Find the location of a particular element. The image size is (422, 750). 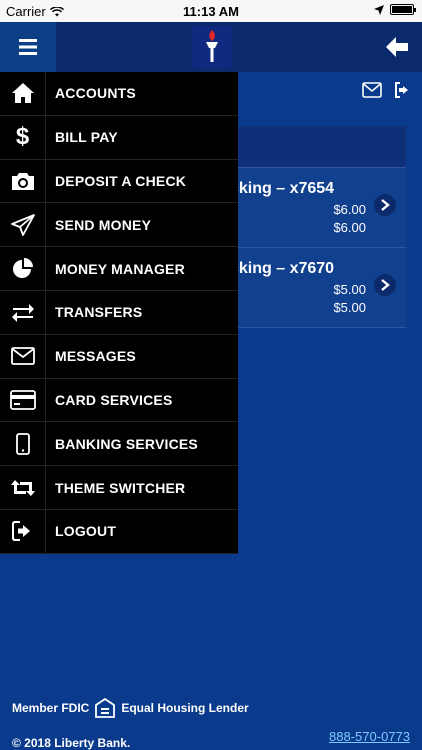

menu-item-label: CARD SERVICES is located at coordinates (114, 399).